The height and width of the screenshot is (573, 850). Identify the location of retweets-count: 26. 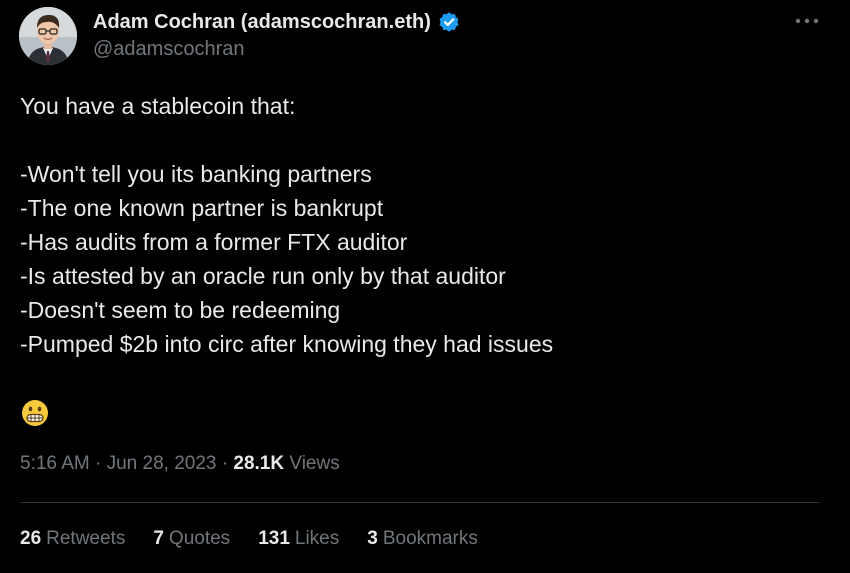
(31, 538).